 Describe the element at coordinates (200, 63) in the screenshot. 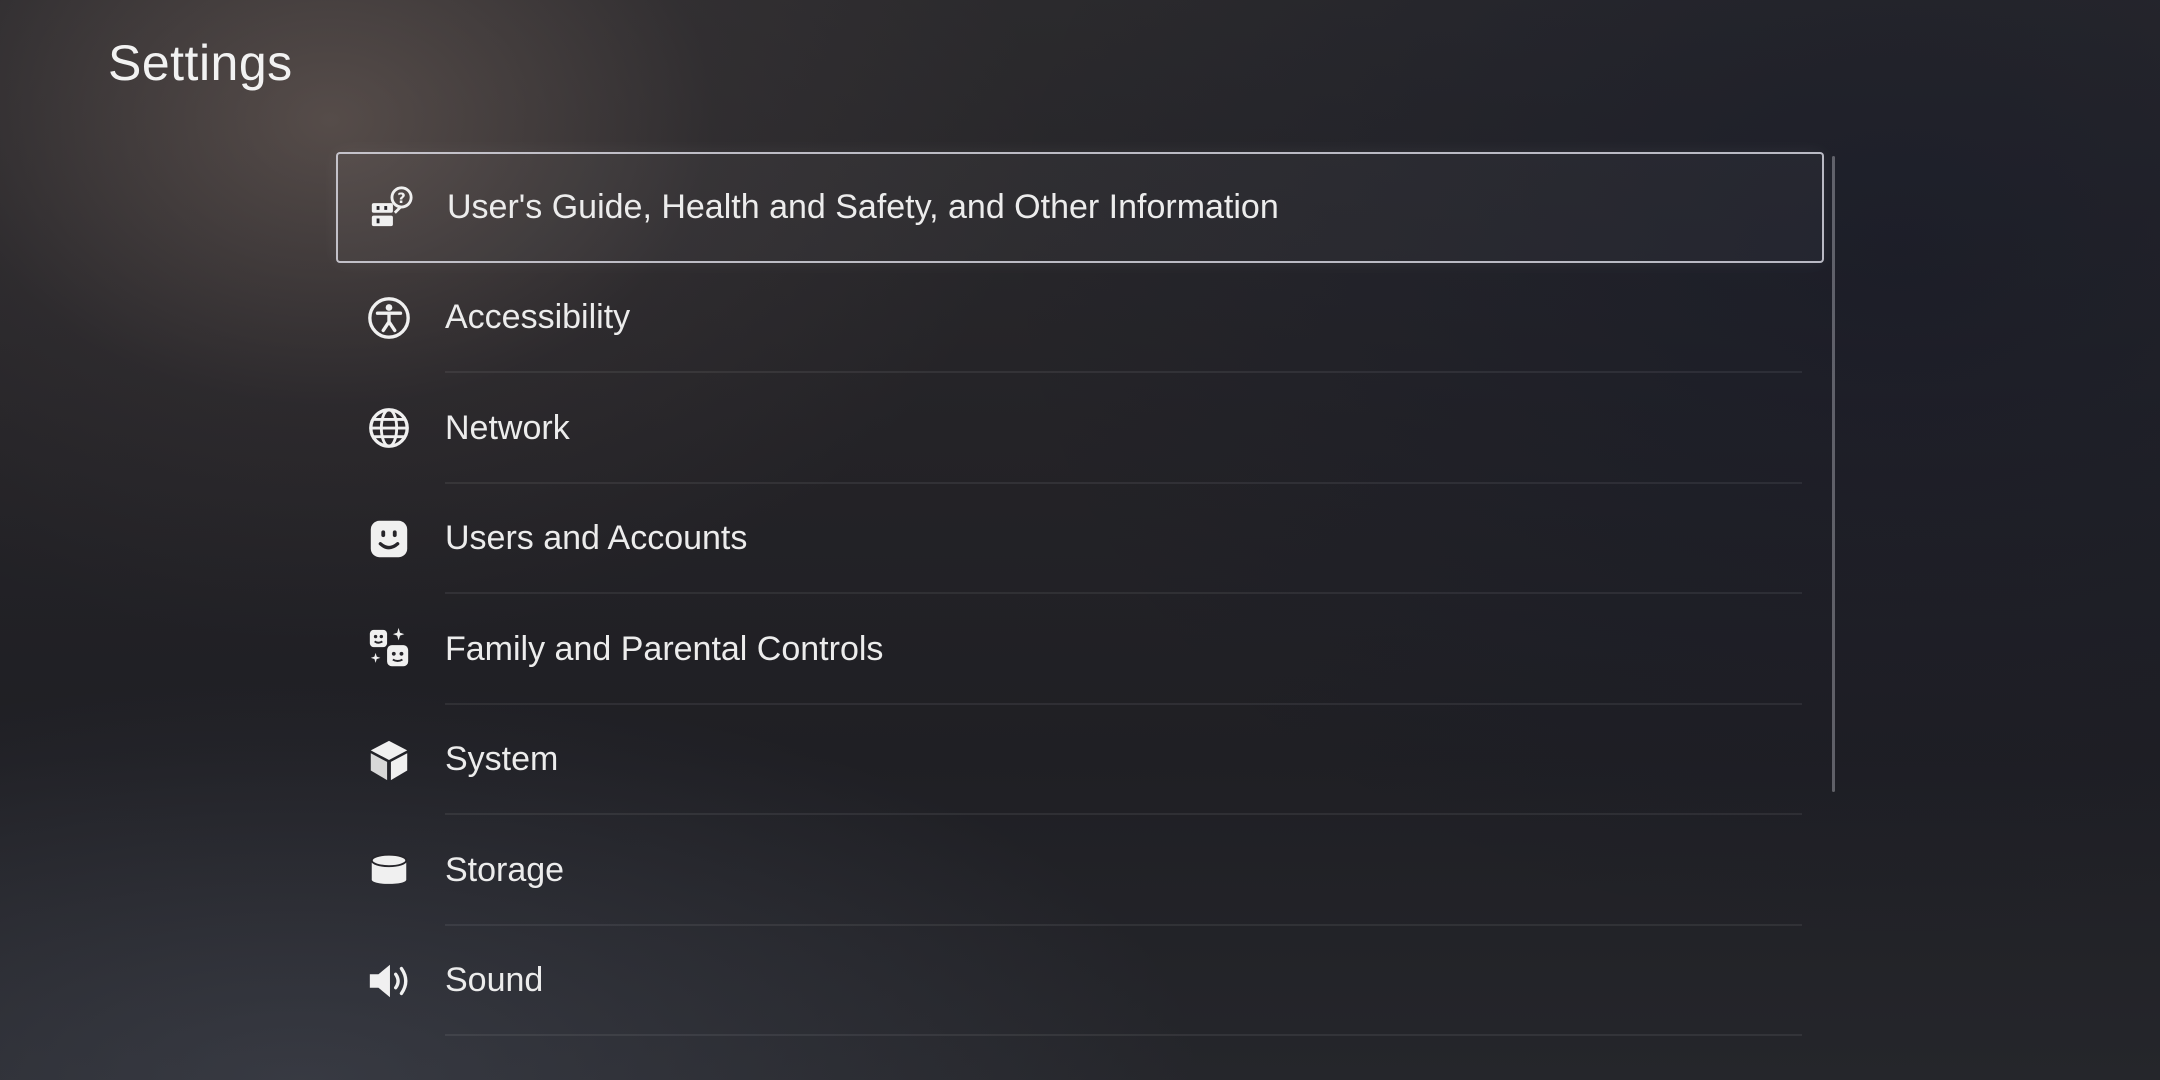

I see `page-title: Settings` at that location.